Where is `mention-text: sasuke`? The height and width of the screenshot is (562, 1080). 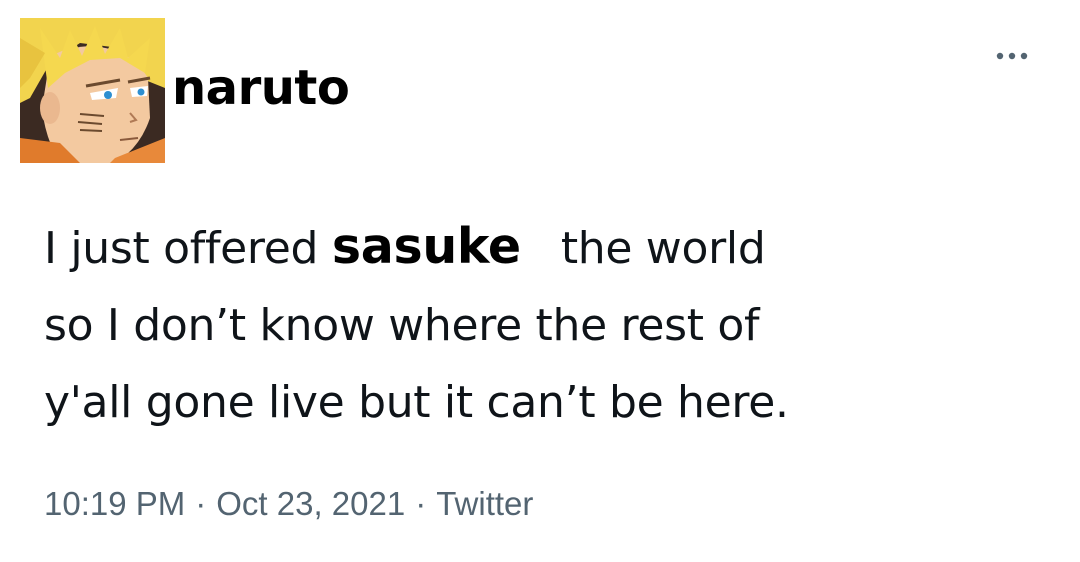 mention-text: sasuke is located at coordinates (426, 246).